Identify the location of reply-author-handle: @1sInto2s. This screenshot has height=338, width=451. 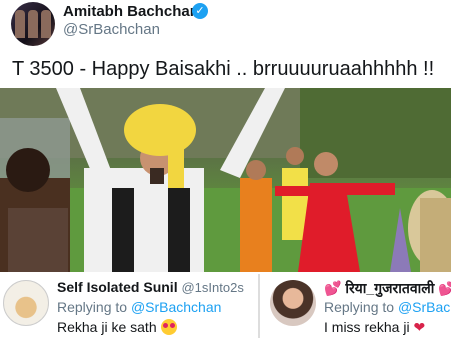
(212, 287).